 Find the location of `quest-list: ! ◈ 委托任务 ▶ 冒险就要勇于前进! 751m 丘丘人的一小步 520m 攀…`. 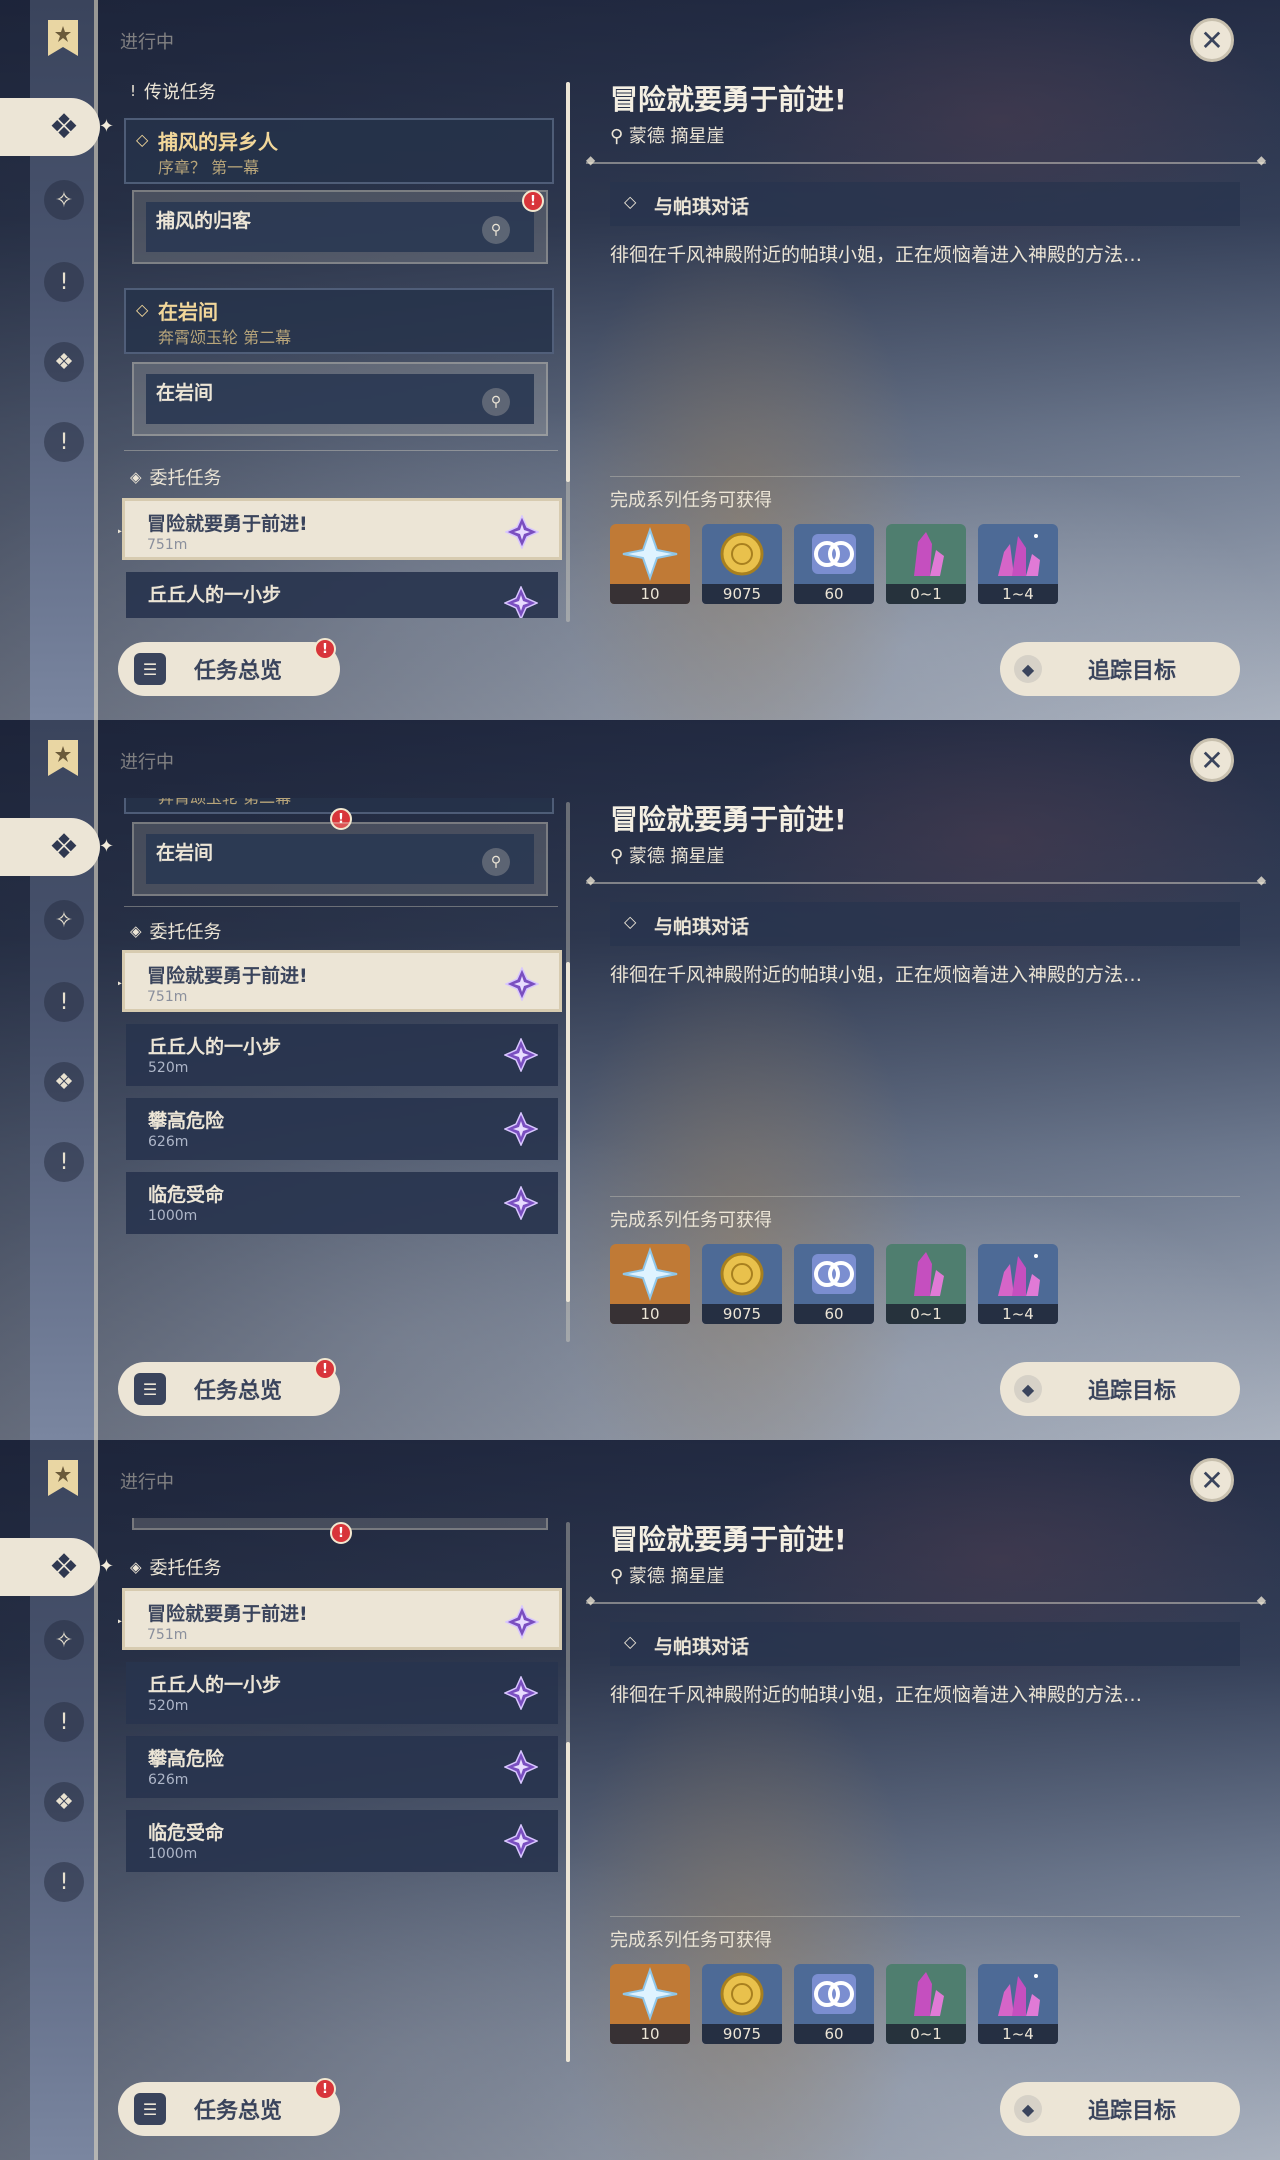

quest-list: ! ◈ 委托任务 ▶ 冒险就要勇于前进! 751m 丘丘人的一小步 520m 攀… is located at coordinates (342, 1788).